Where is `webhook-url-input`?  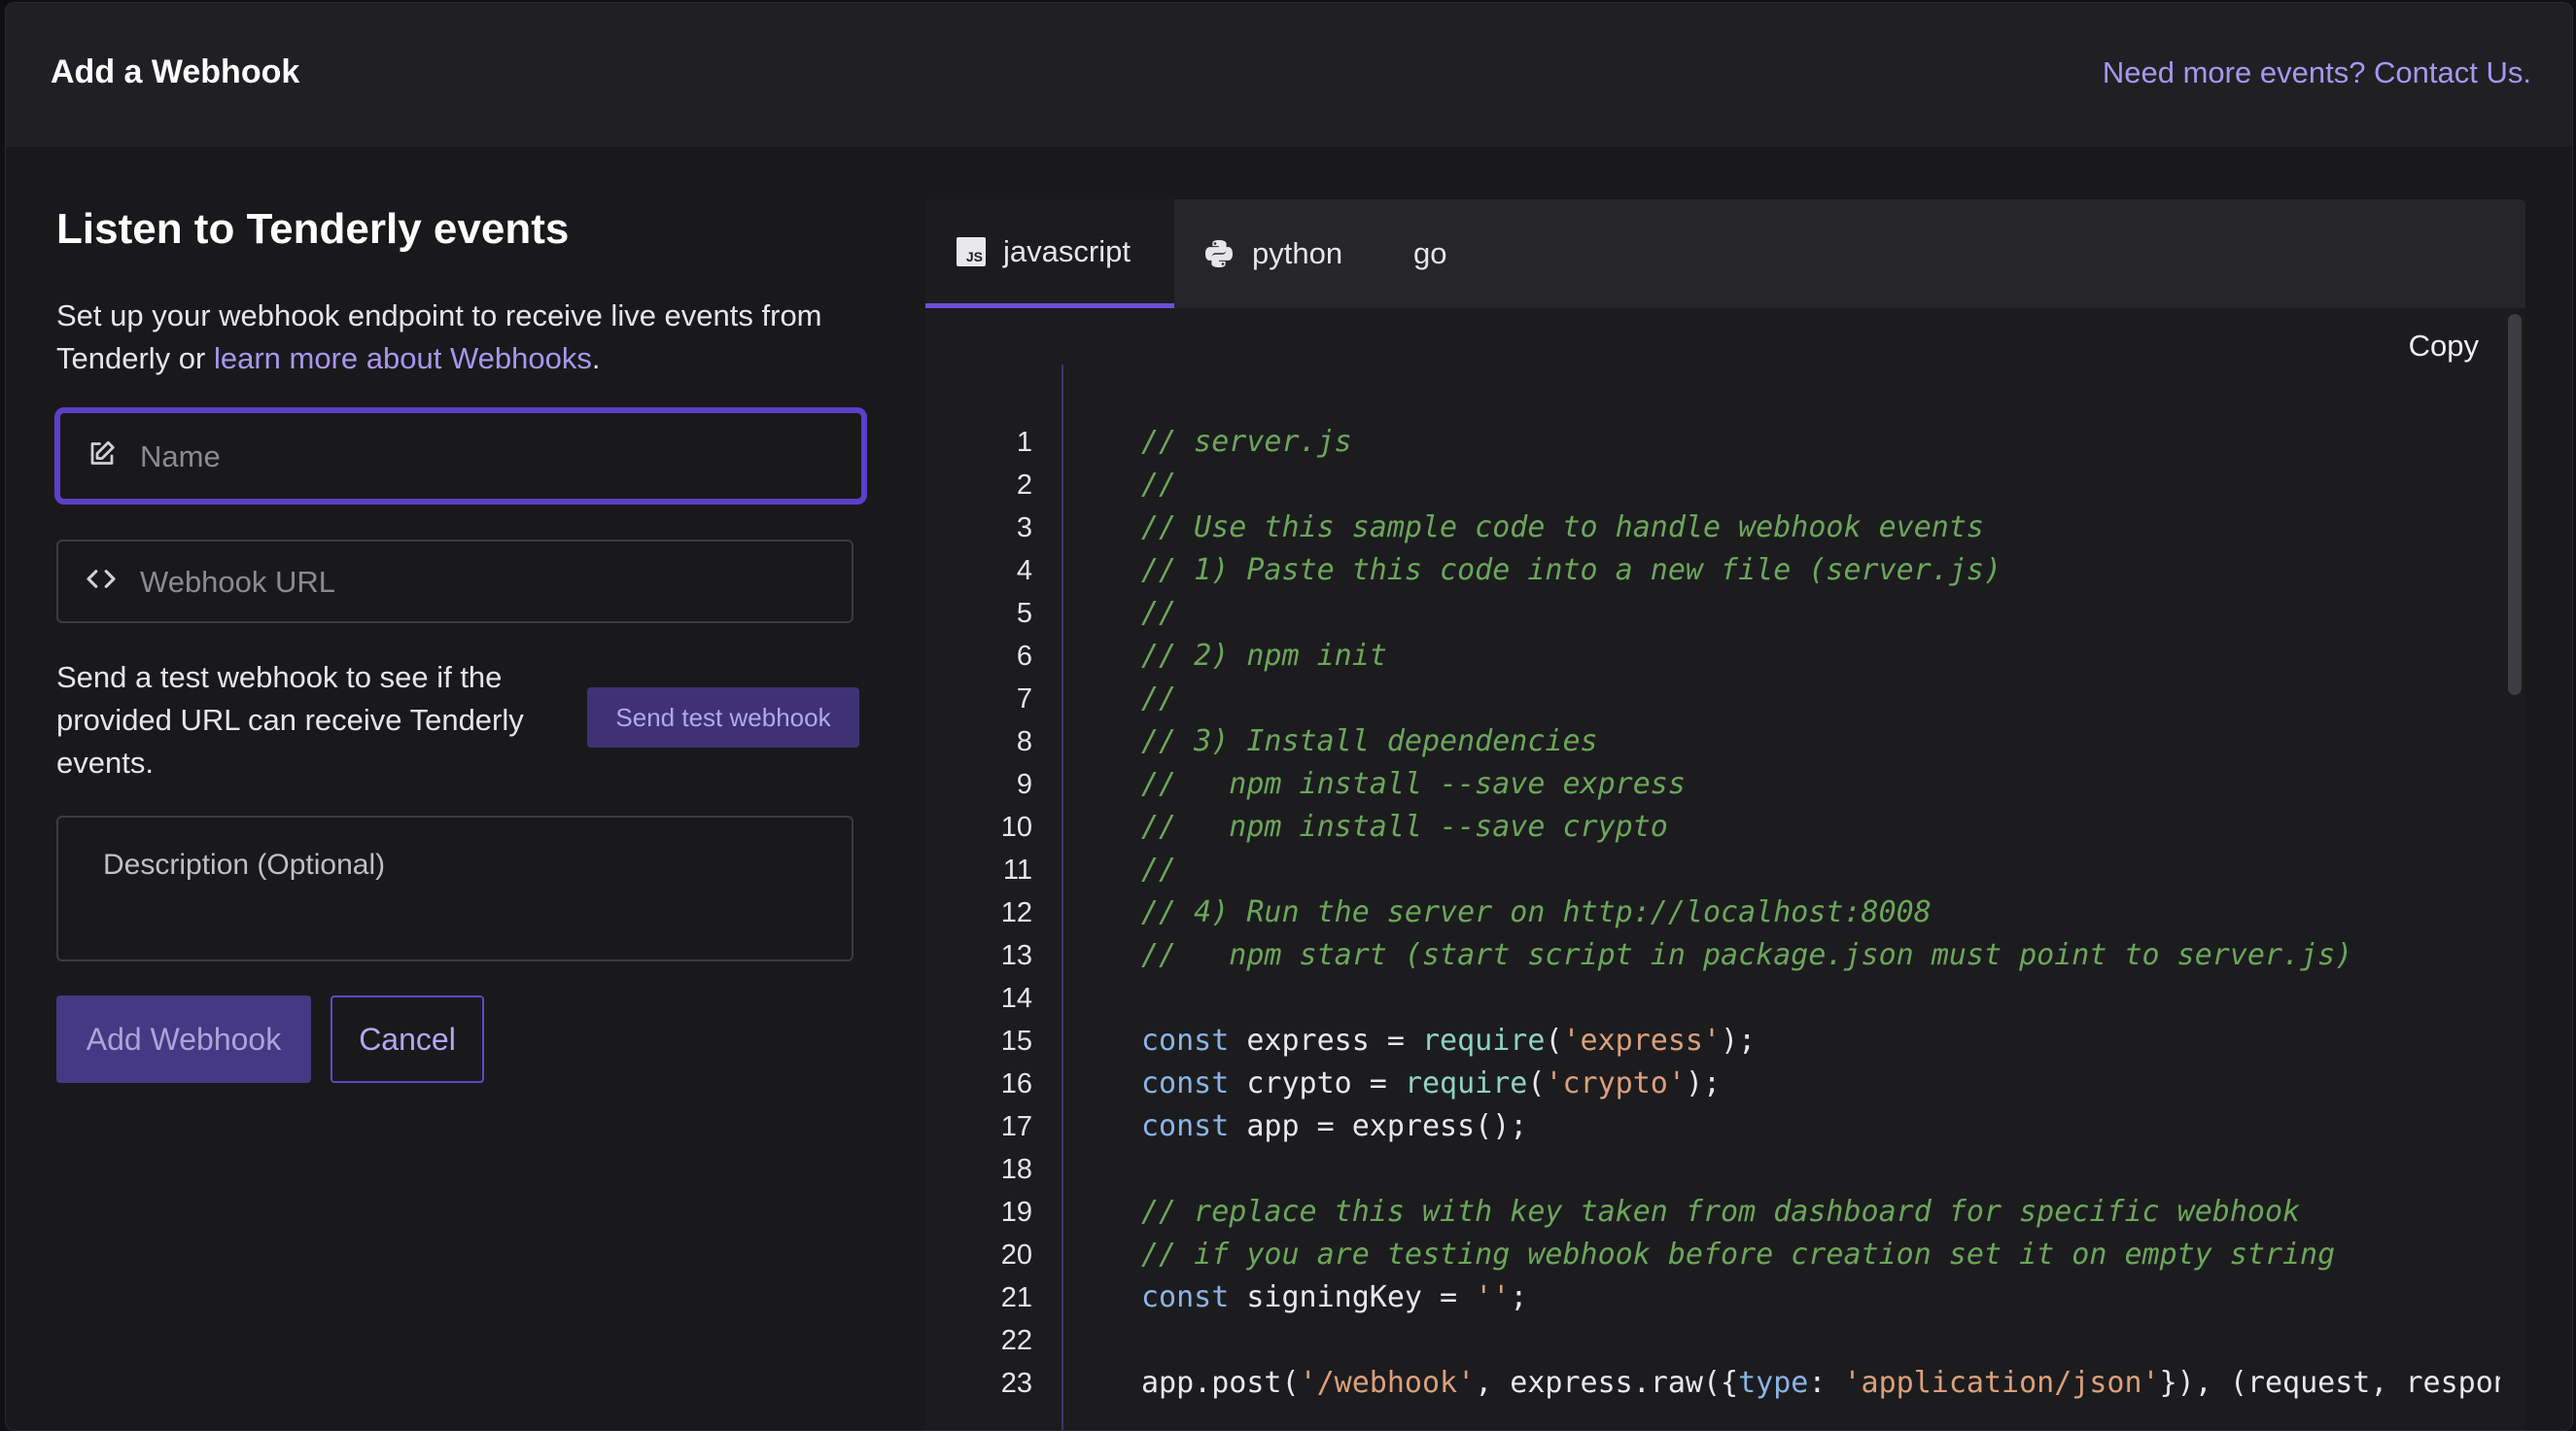
webhook-url-input is located at coordinates (480, 582).